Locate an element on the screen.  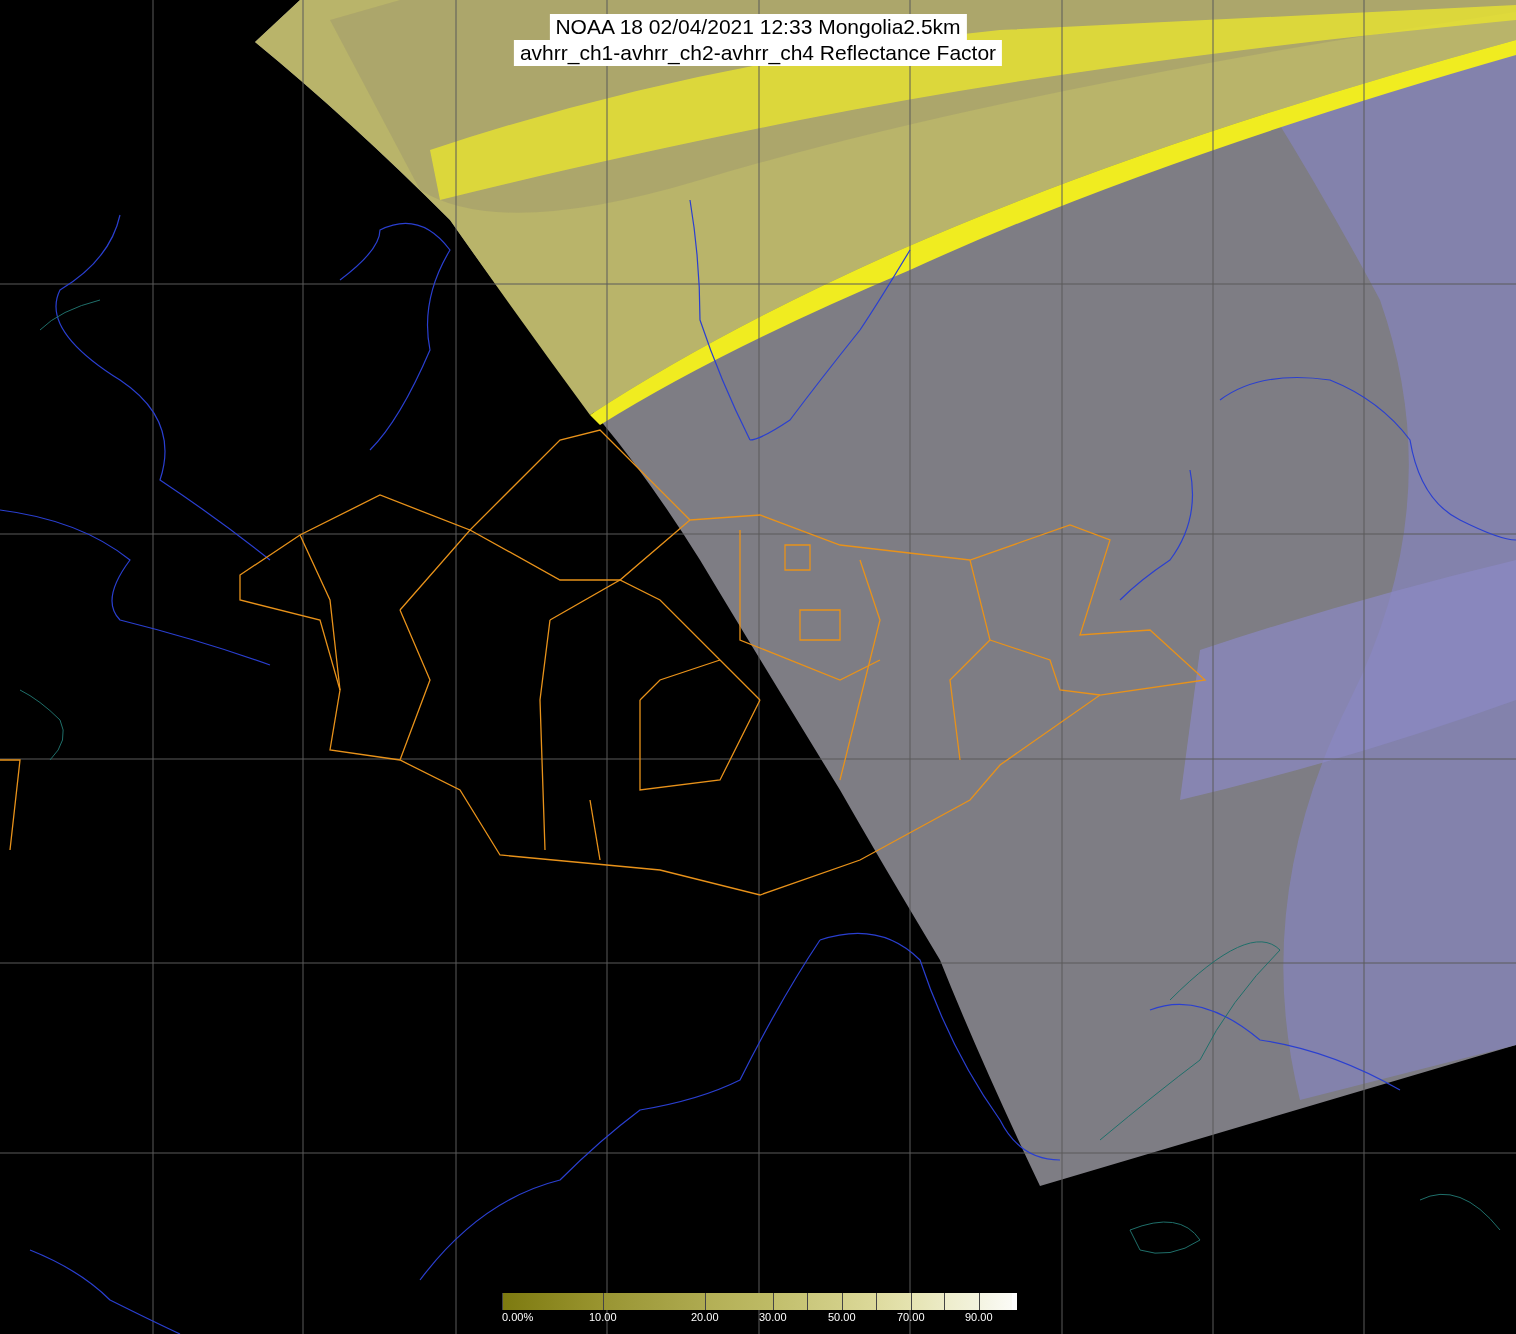
scale-label: 90.00 is located at coordinates (979, 1317).